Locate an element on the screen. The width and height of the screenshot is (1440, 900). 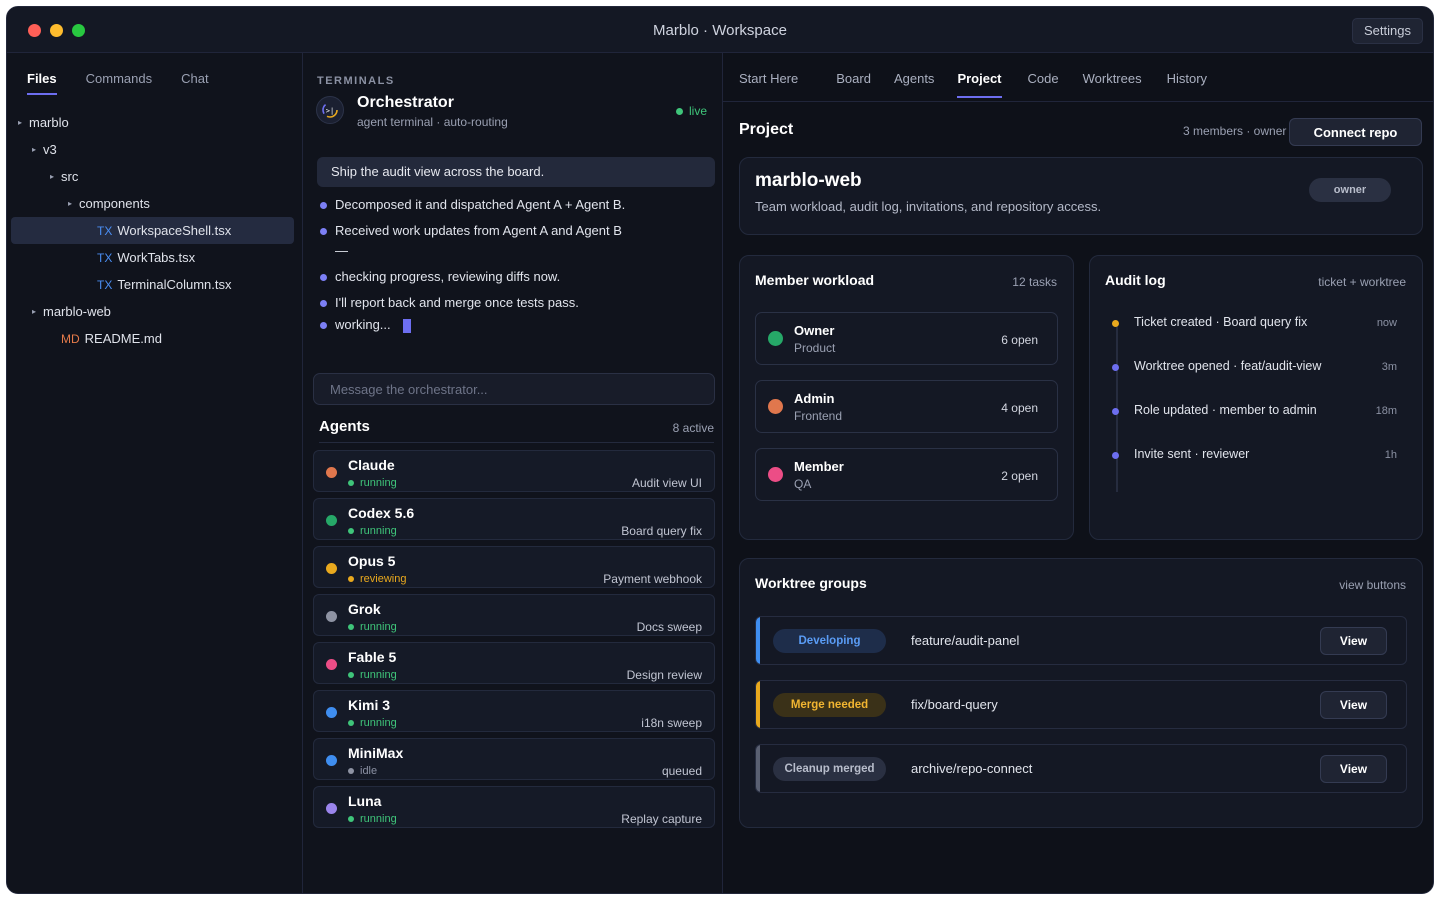
agent-task: Design review is located at coordinates (664, 675).